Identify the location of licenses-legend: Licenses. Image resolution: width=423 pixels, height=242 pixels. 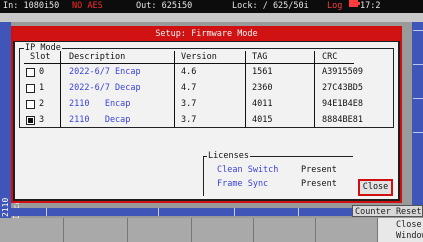
(228, 156).